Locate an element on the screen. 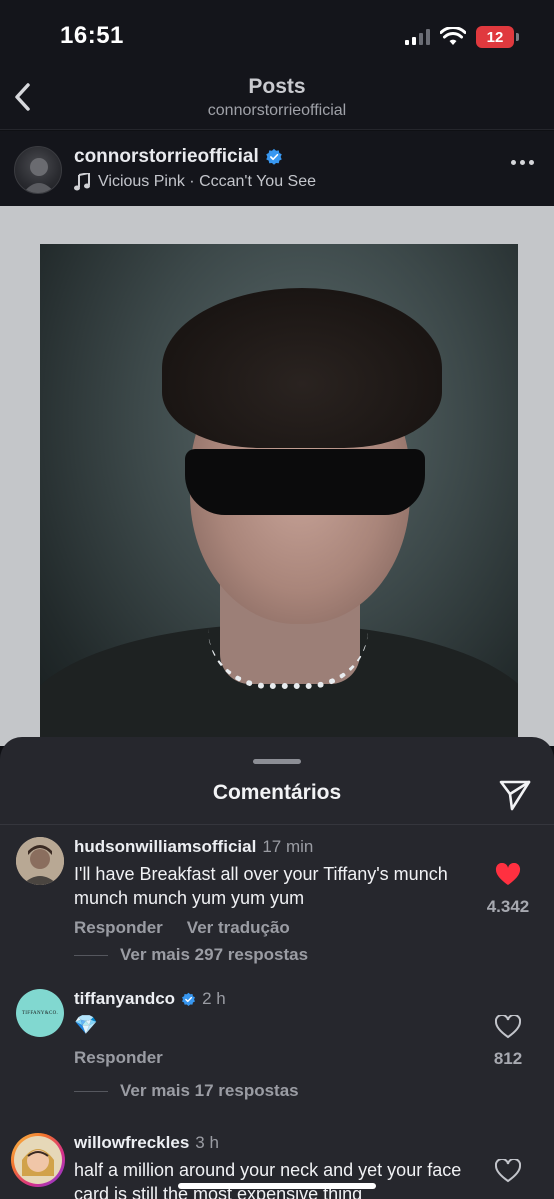 This screenshot has height=1199, width=554. comment-actions: Responder Ver tradução is located at coordinates (182, 928).